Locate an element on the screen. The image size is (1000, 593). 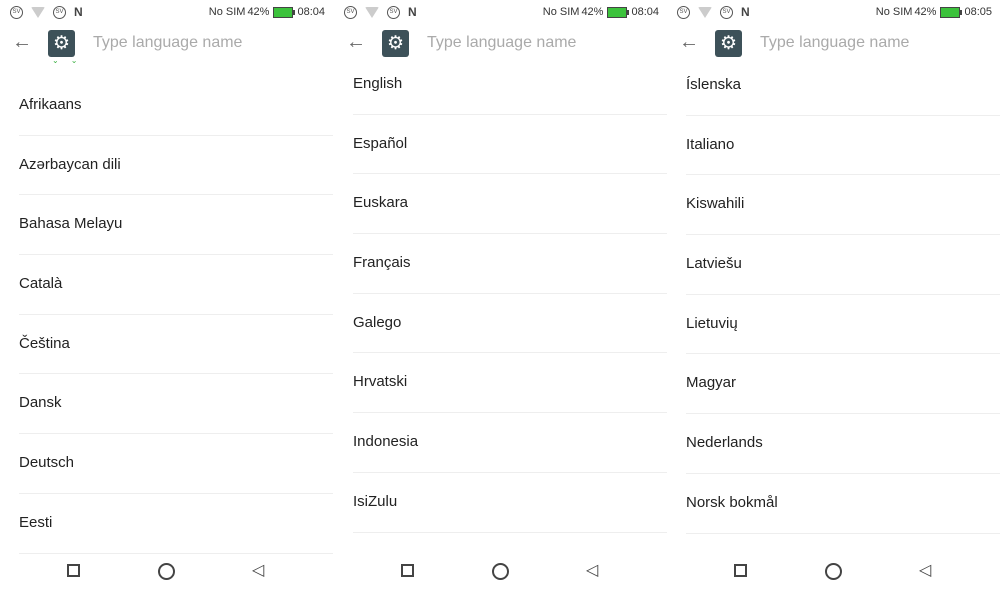
language-item: Eesti is located at coordinates (176, 524).